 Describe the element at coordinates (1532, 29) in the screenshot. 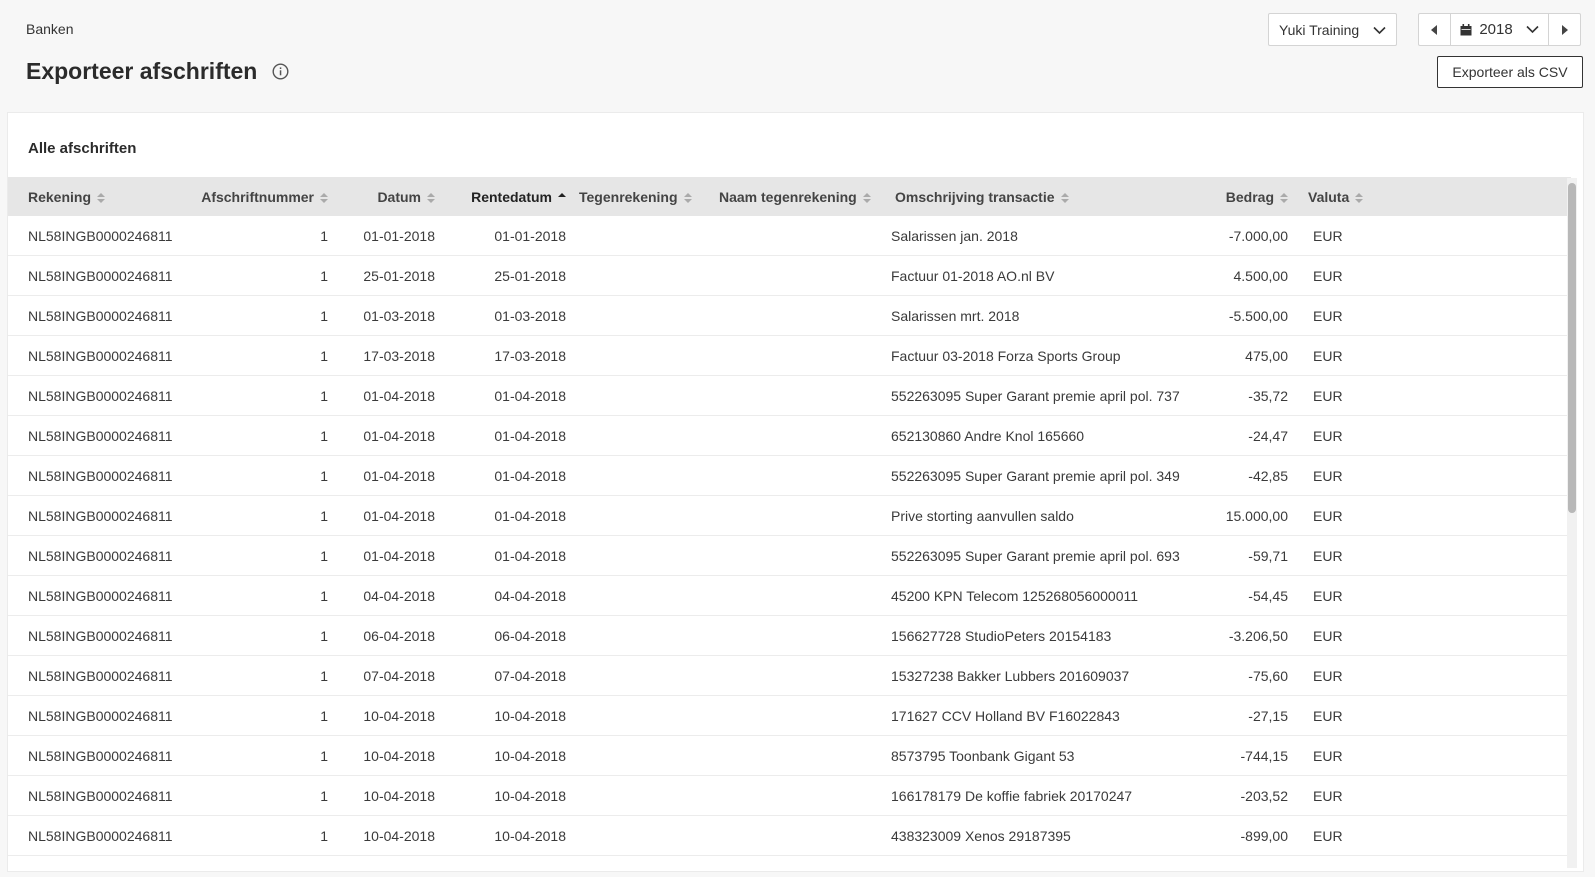

I see `chevron-down-icon` at that location.